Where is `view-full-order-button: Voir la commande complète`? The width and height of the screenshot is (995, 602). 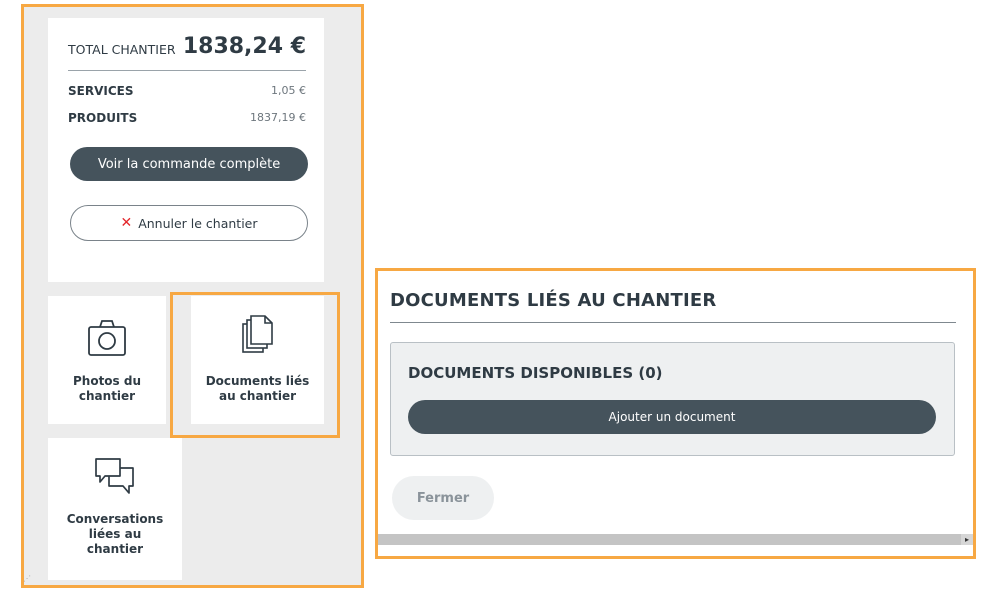 view-full-order-button: Voir la commande complète is located at coordinates (189, 164).